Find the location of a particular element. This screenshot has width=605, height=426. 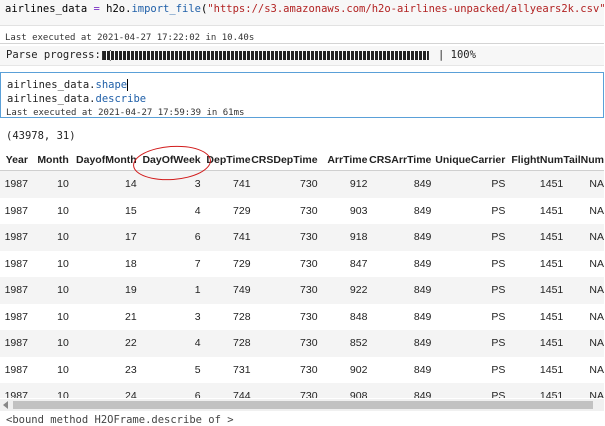

table-cell: 922 is located at coordinates (342, 290).